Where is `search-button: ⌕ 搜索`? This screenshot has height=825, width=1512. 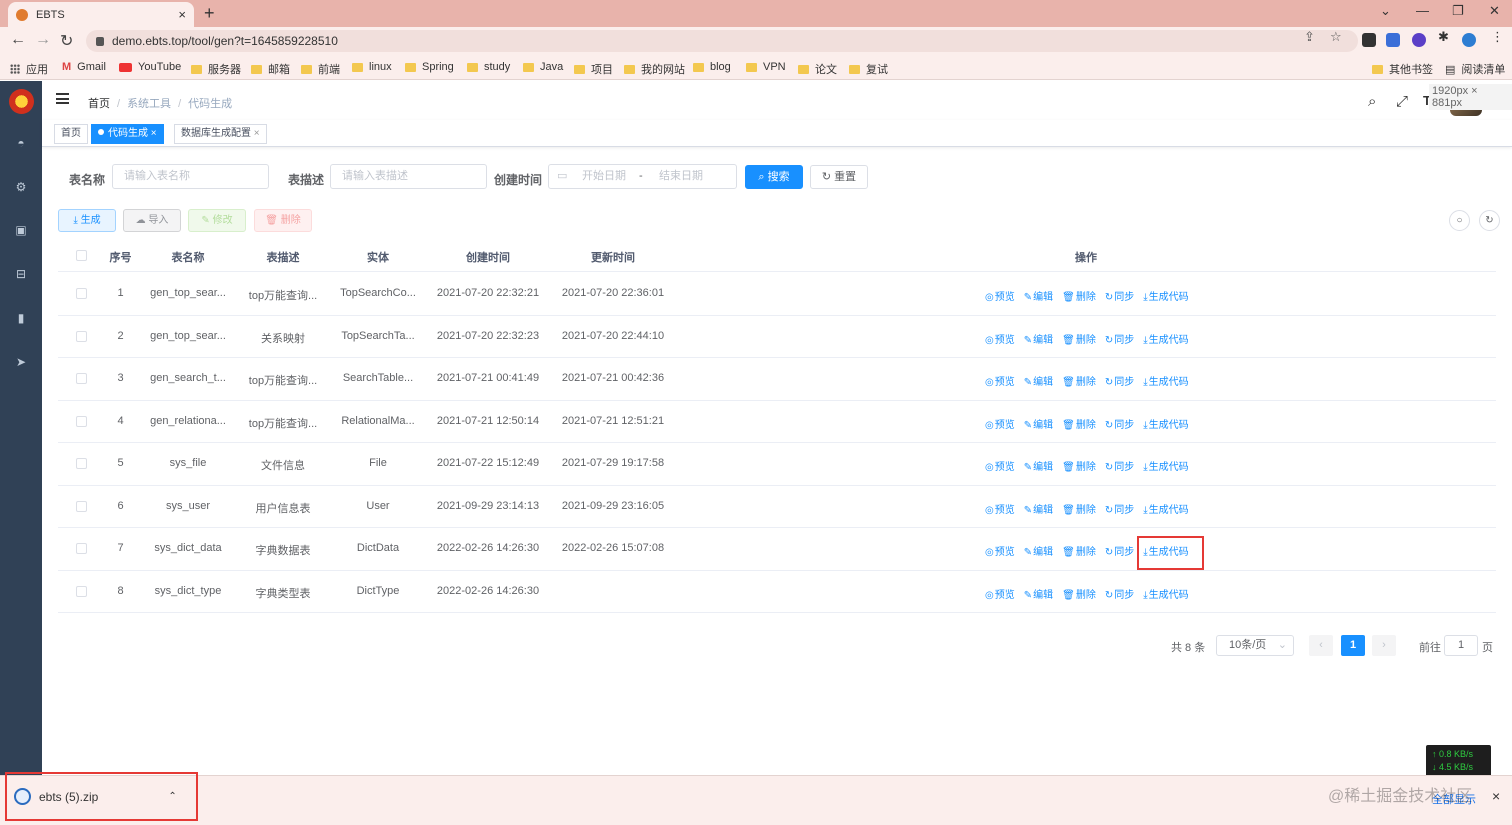 search-button: ⌕ 搜索 is located at coordinates (774, 177).